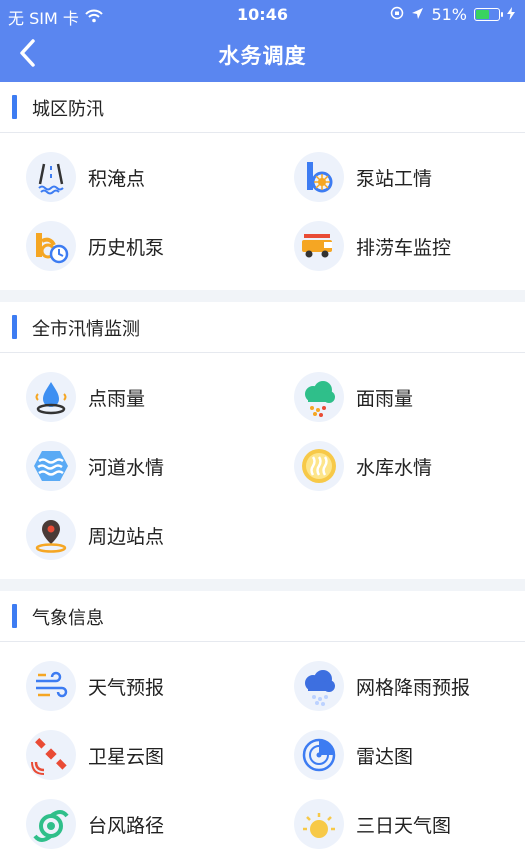 The height and width of the screenshot is (854, 525). I want to click on menu-item-river-water-level: 河道水情, so click(146, 466).